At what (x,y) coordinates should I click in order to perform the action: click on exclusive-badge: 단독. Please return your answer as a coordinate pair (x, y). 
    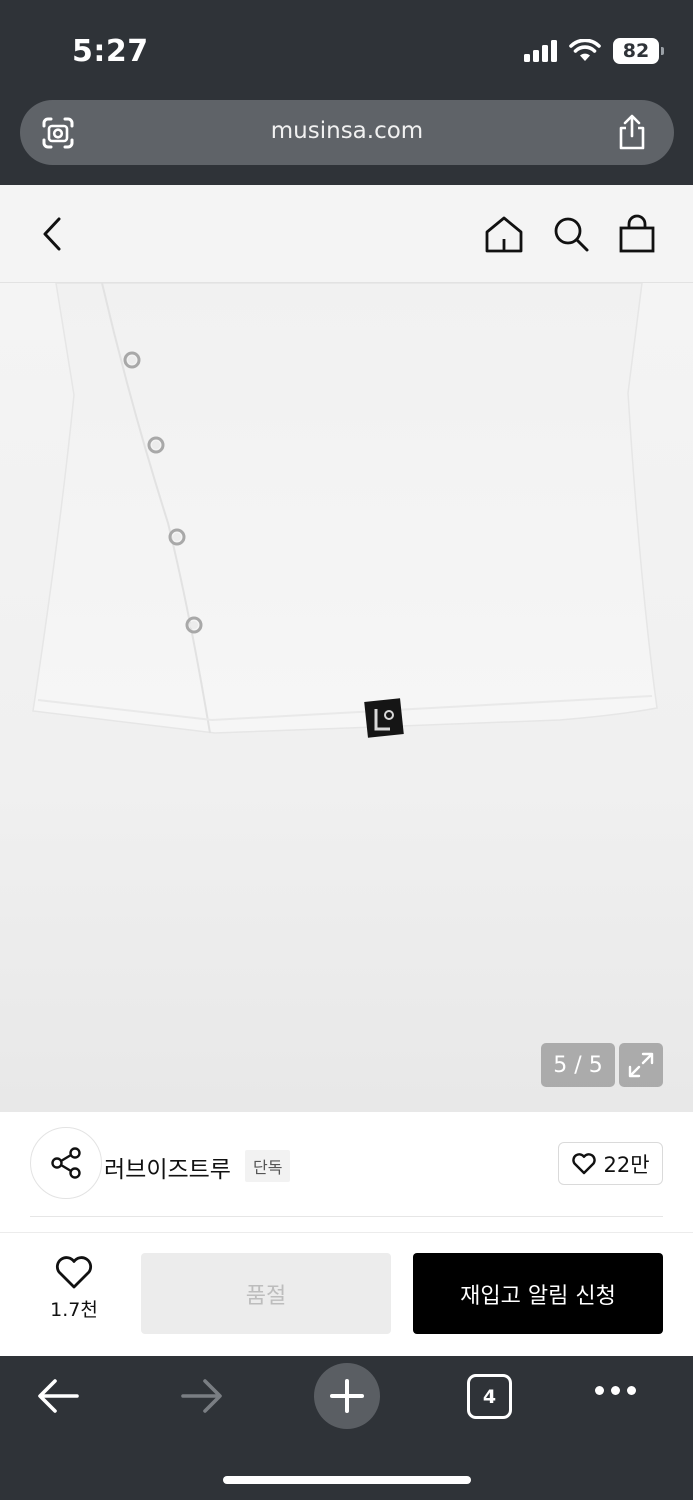
    Looking at the image, I should click on (268, 1166).